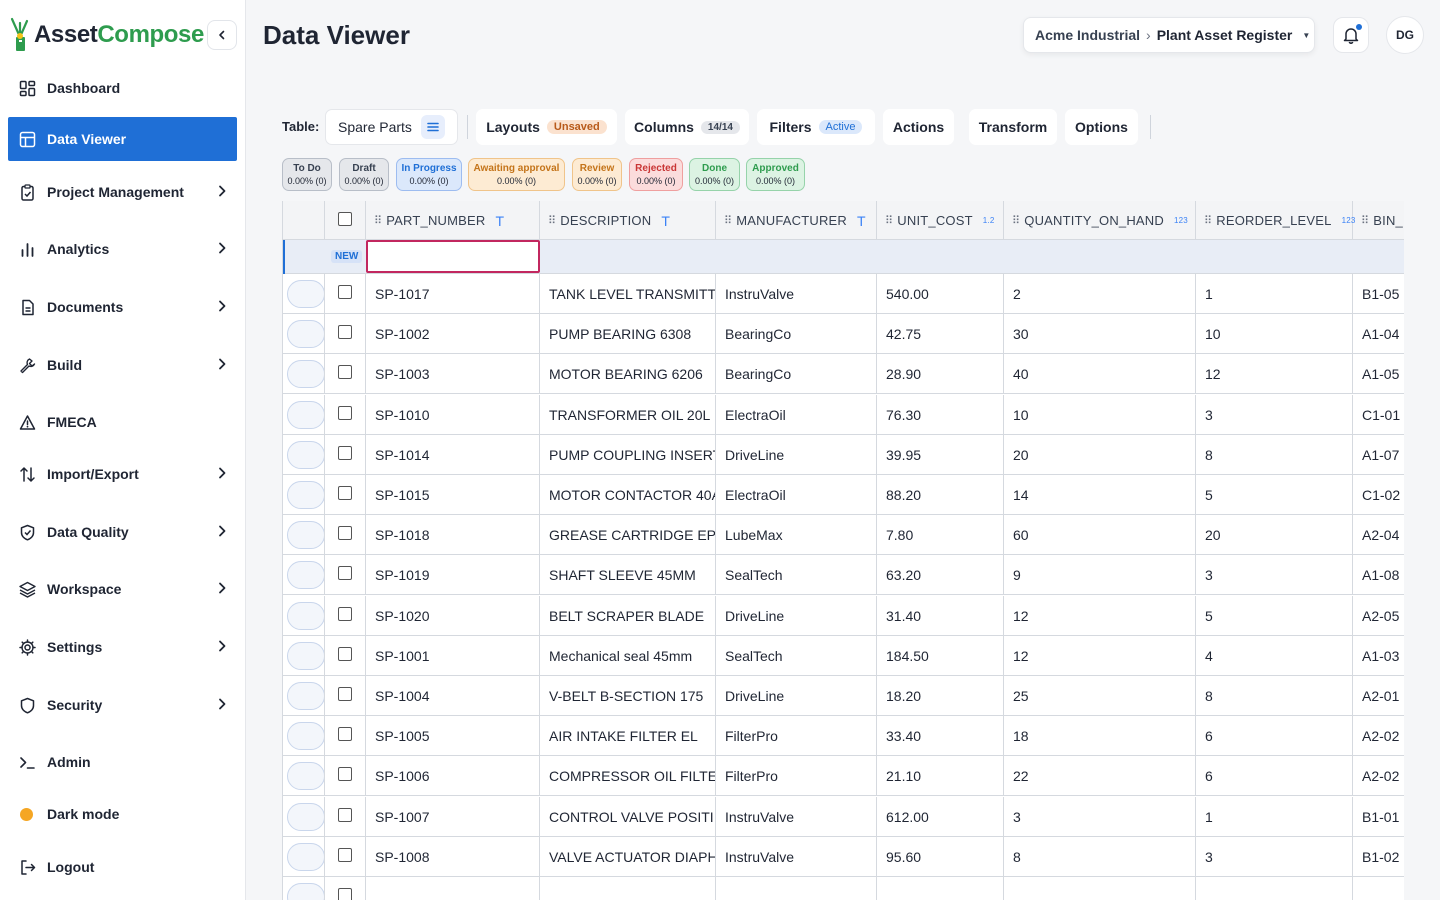  Describe the element at coordinates (122, 705) in the screenshot. I see `sidebar-item-security: Security` at that location.